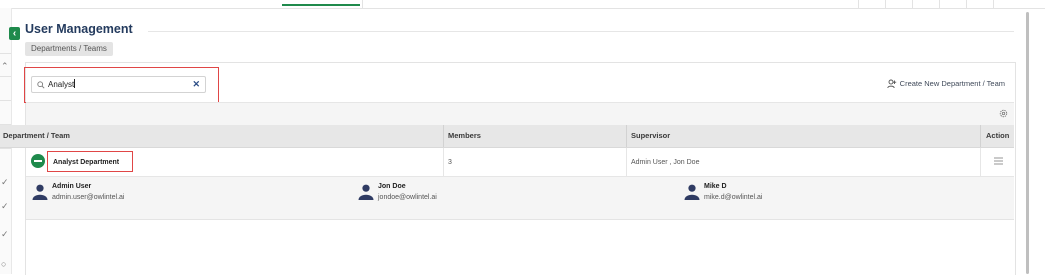  What do you see at coordinates (998, 161) in the screenshot?
I see `menu-icon` at bounding box center [998, 161].